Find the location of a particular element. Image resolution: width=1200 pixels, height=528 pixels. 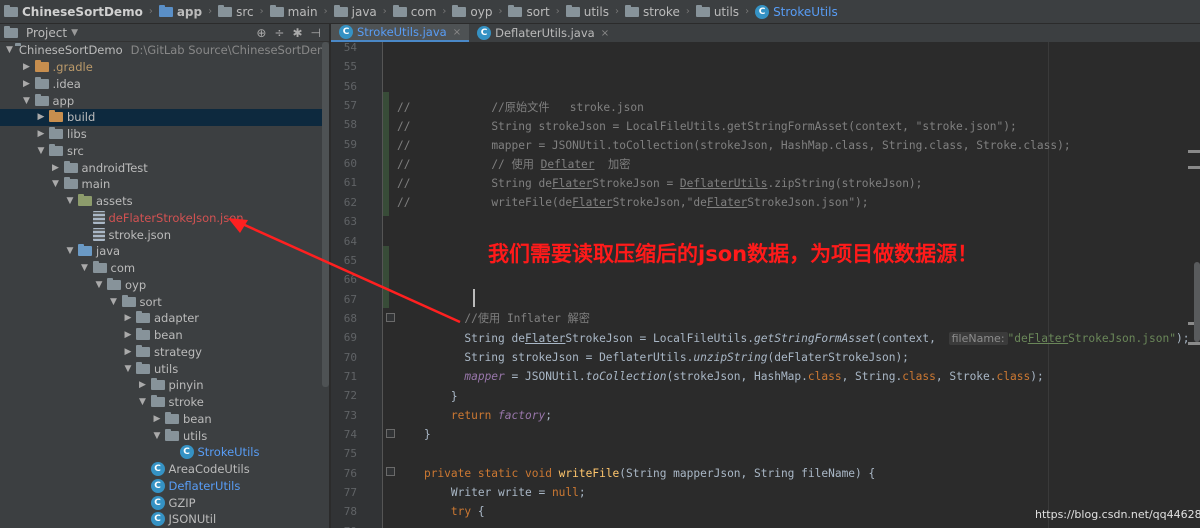

project-tree-scrollbar is located at coordinates (325, 214).